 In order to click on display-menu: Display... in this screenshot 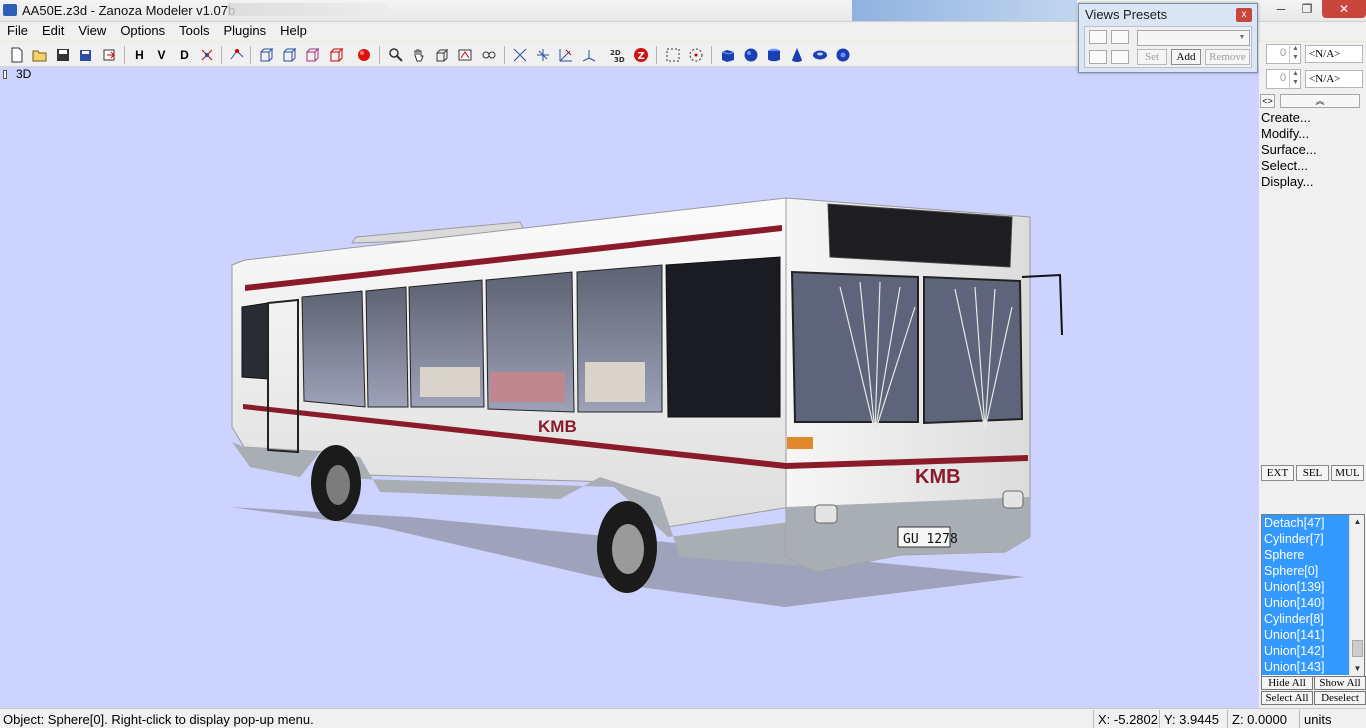, I will do `click(1287, 181)`.